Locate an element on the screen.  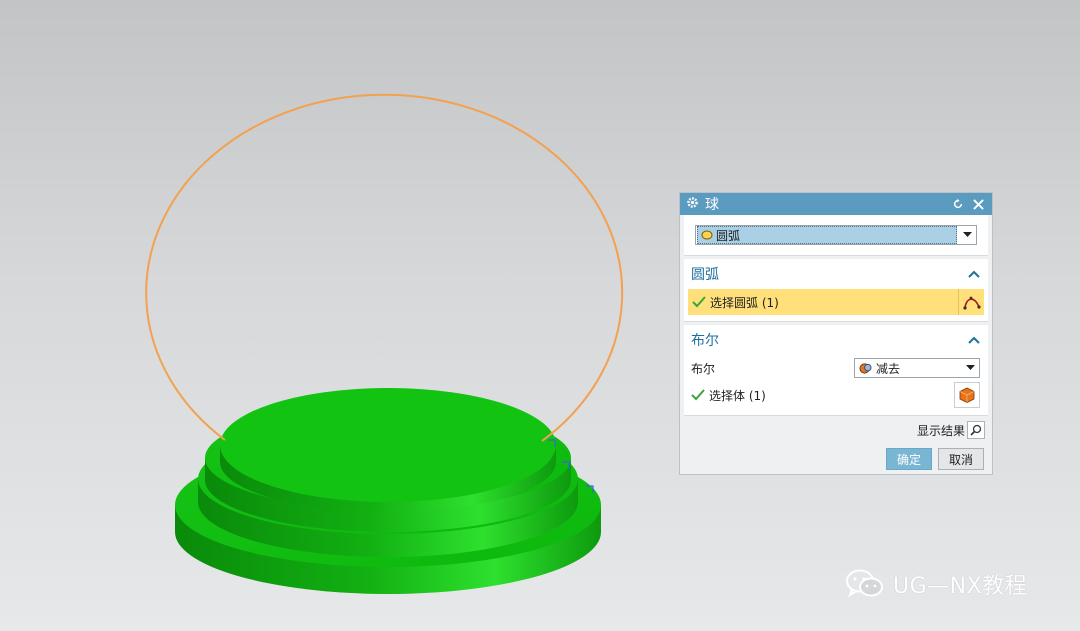
dialog-title: 球 is located at coordinates (712, 205).